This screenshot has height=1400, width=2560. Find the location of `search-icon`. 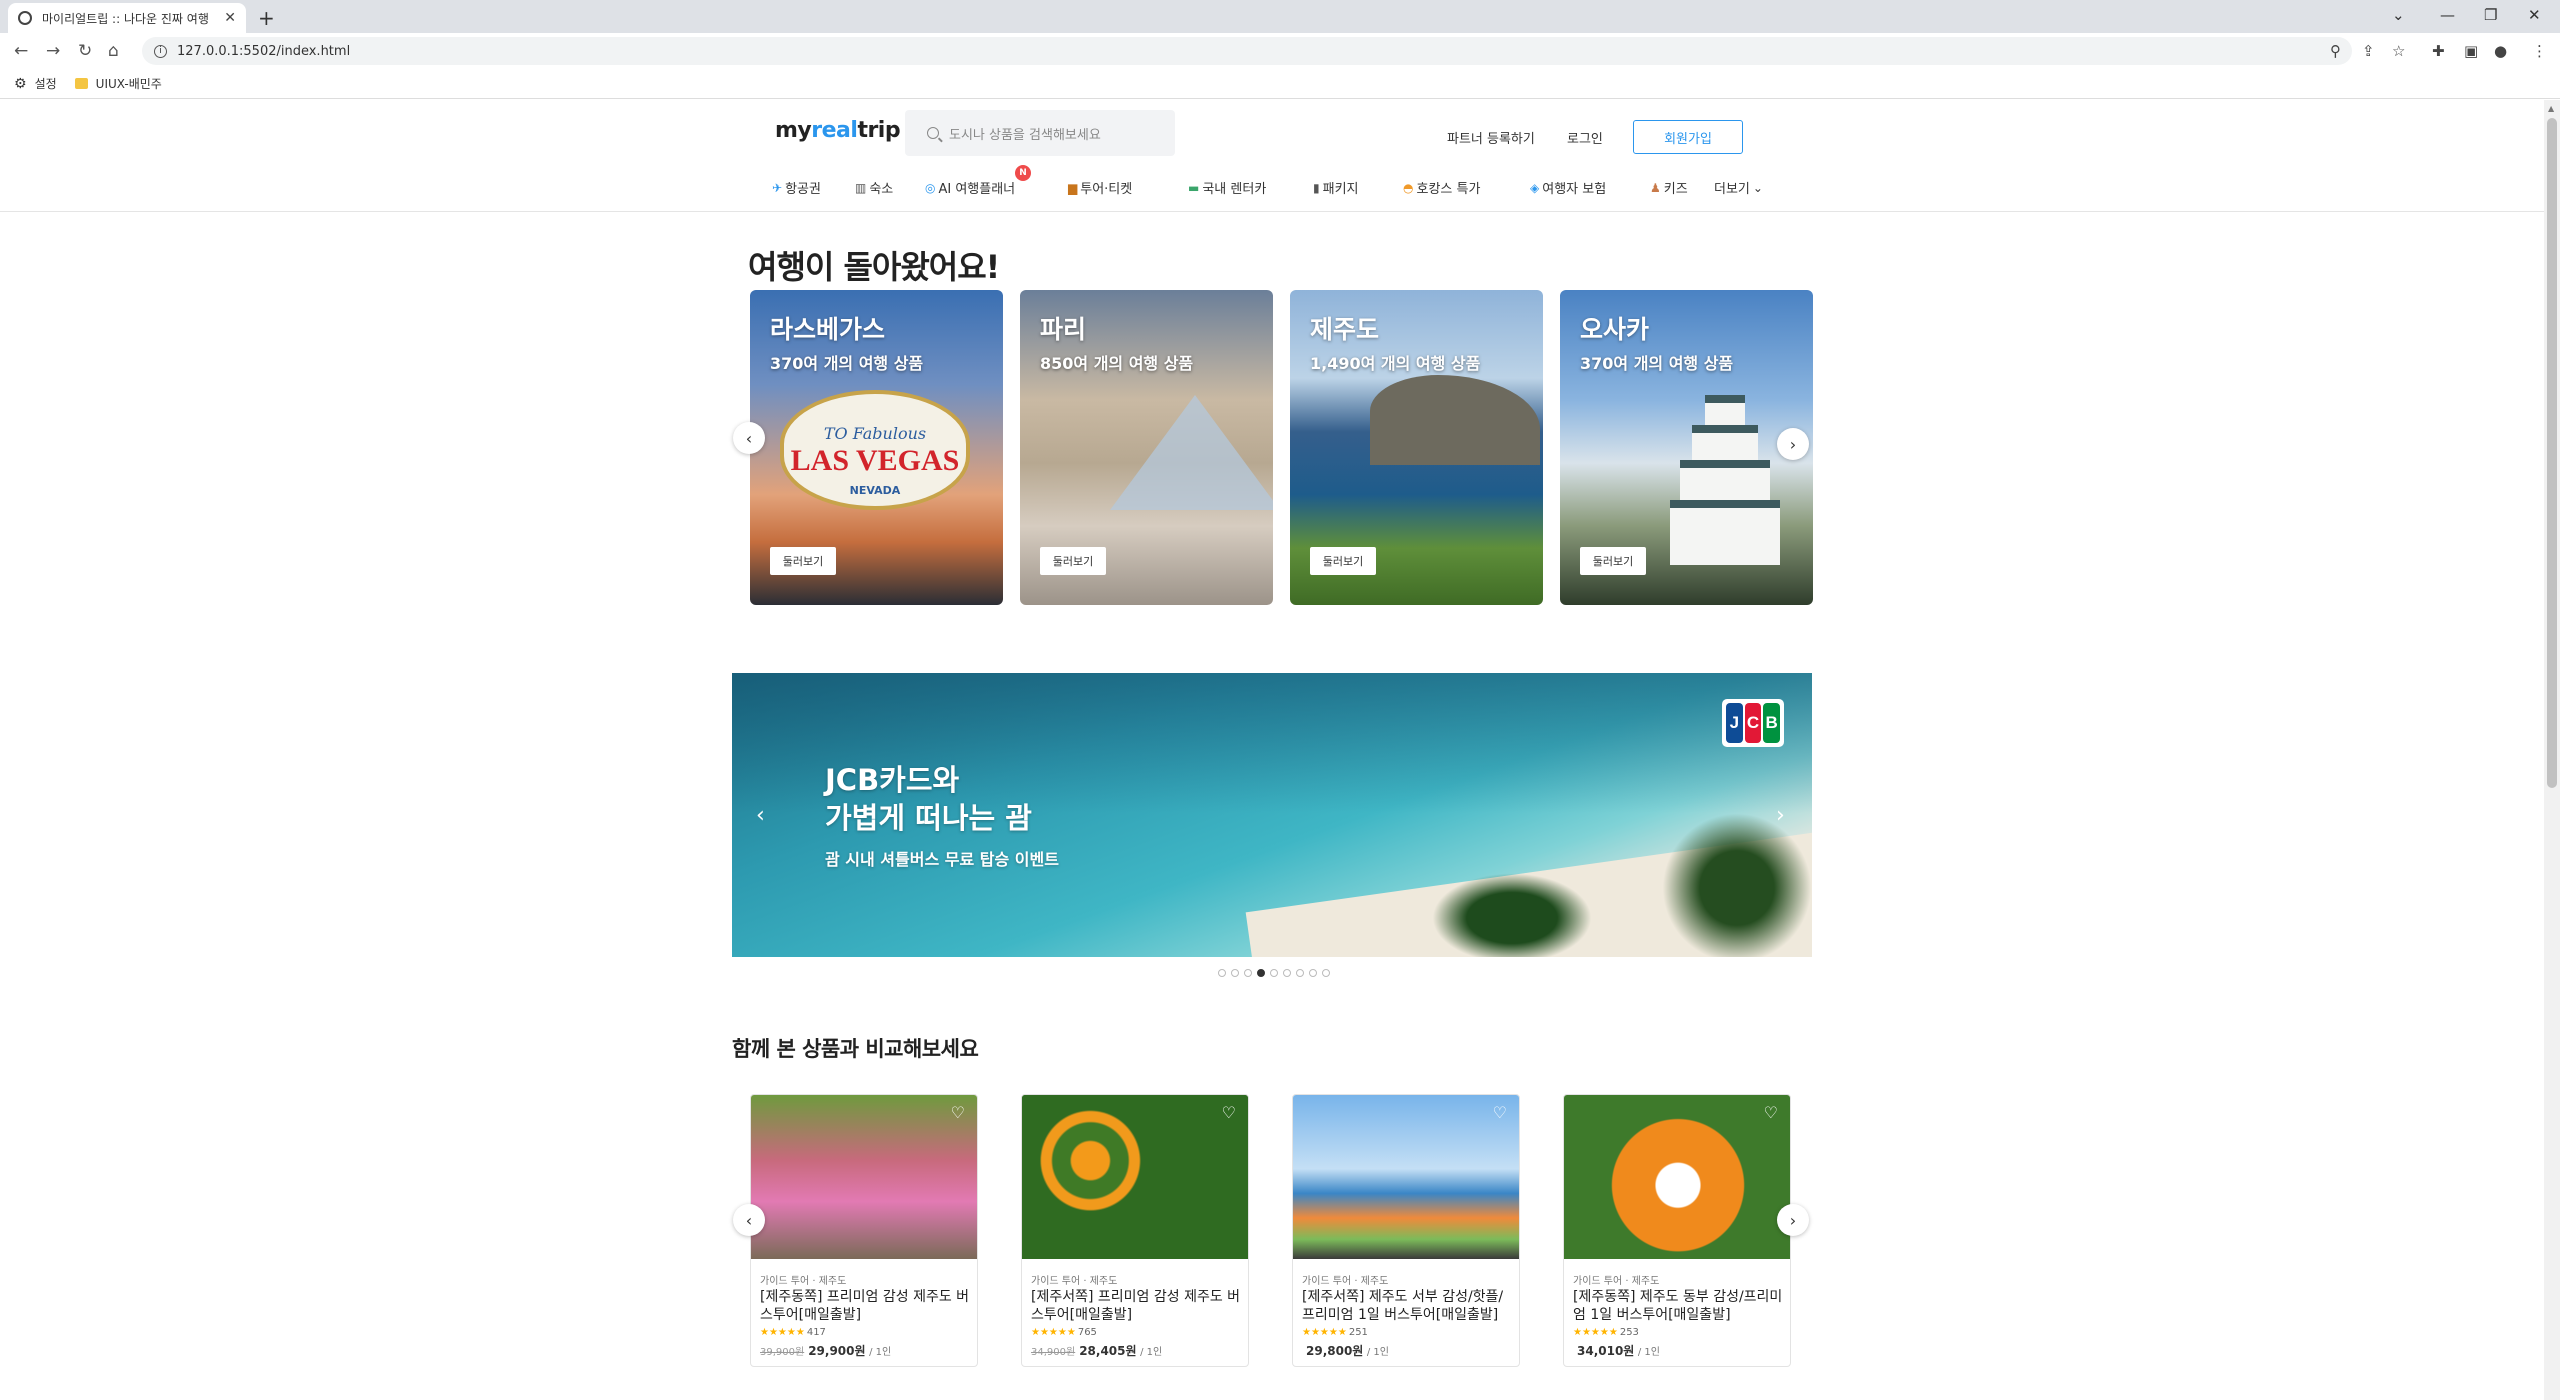

search-icon is located at coordinates (933, 133).